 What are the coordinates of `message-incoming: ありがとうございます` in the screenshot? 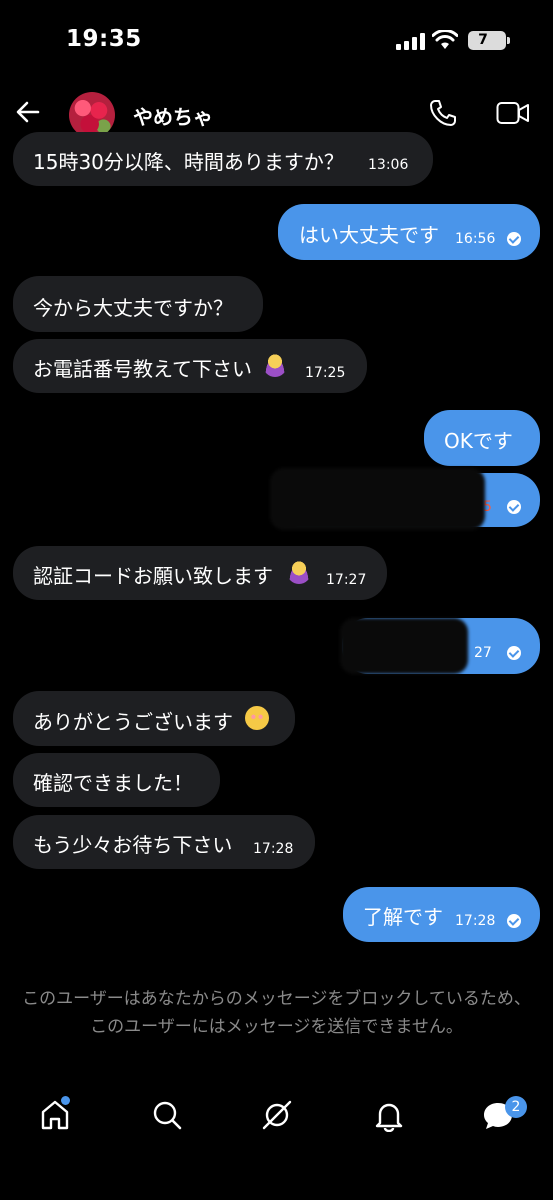 It's located at (154, 718).